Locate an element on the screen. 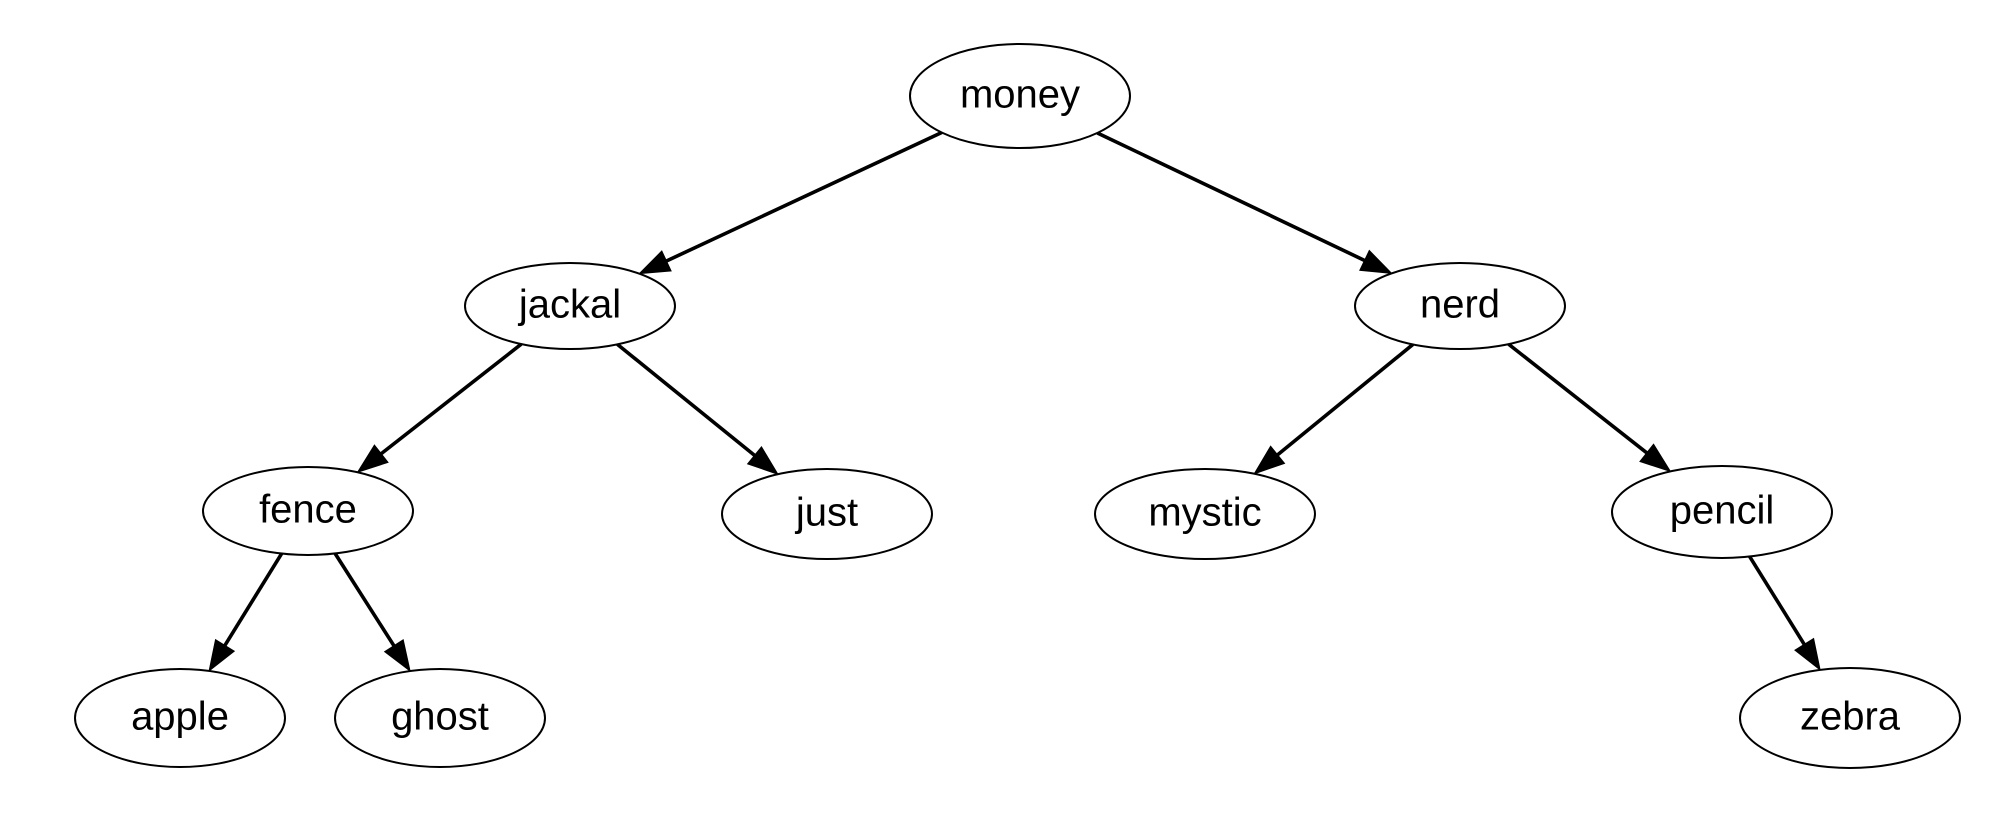 This screenshot has width=2010, height=814. node-label-zebra: zebra is located at coordinates (1850, 717).